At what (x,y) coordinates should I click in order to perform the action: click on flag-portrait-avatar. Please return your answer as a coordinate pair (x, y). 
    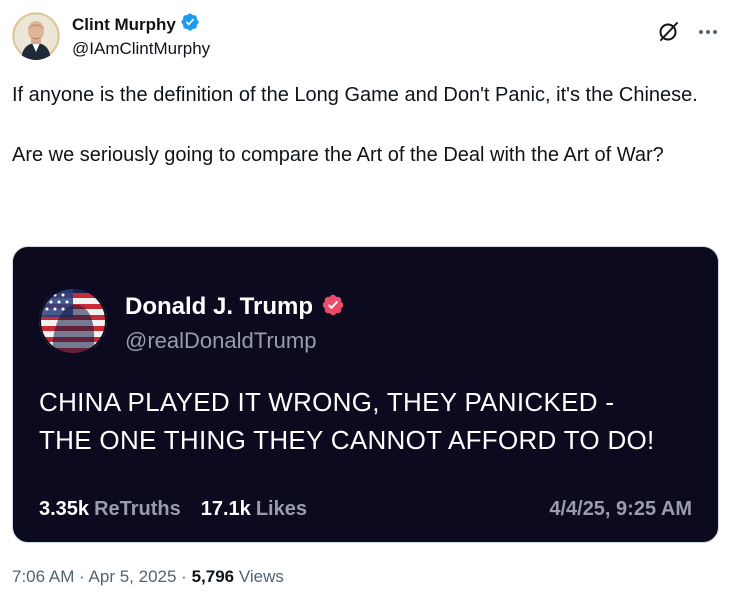
    Looking at the image, I should click on (73, 321).